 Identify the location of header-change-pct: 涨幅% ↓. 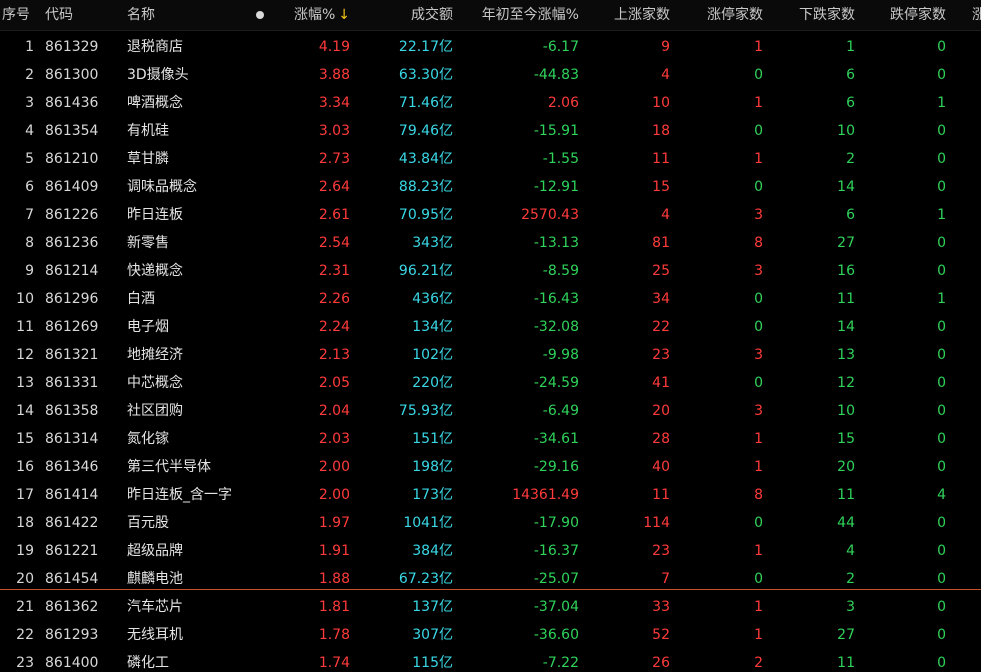
(310, 15).